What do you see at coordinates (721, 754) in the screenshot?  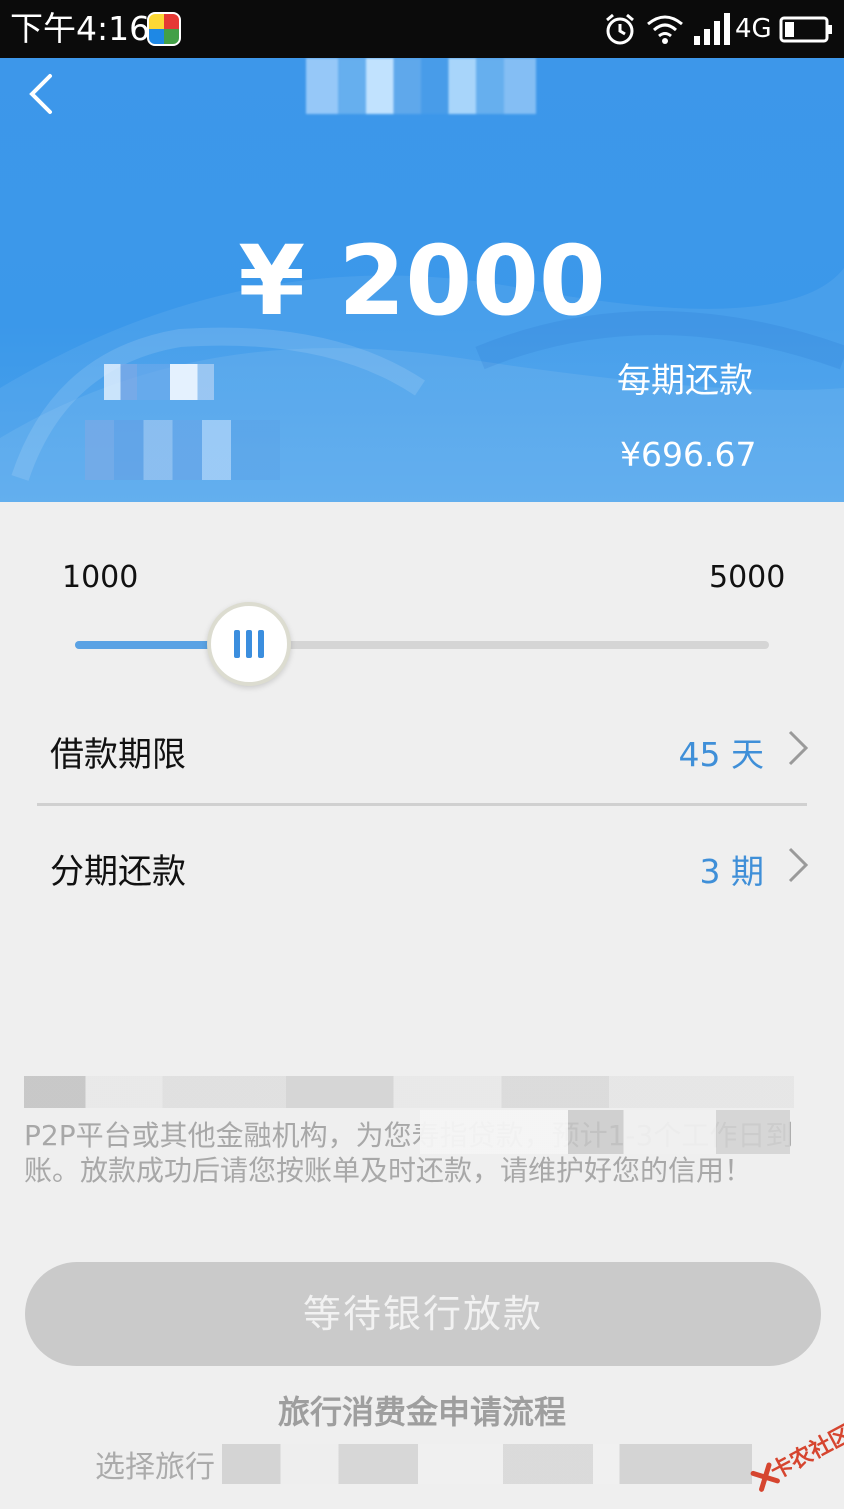 I see `loan-term-value: 45 天` at bounding box center [721, 754].